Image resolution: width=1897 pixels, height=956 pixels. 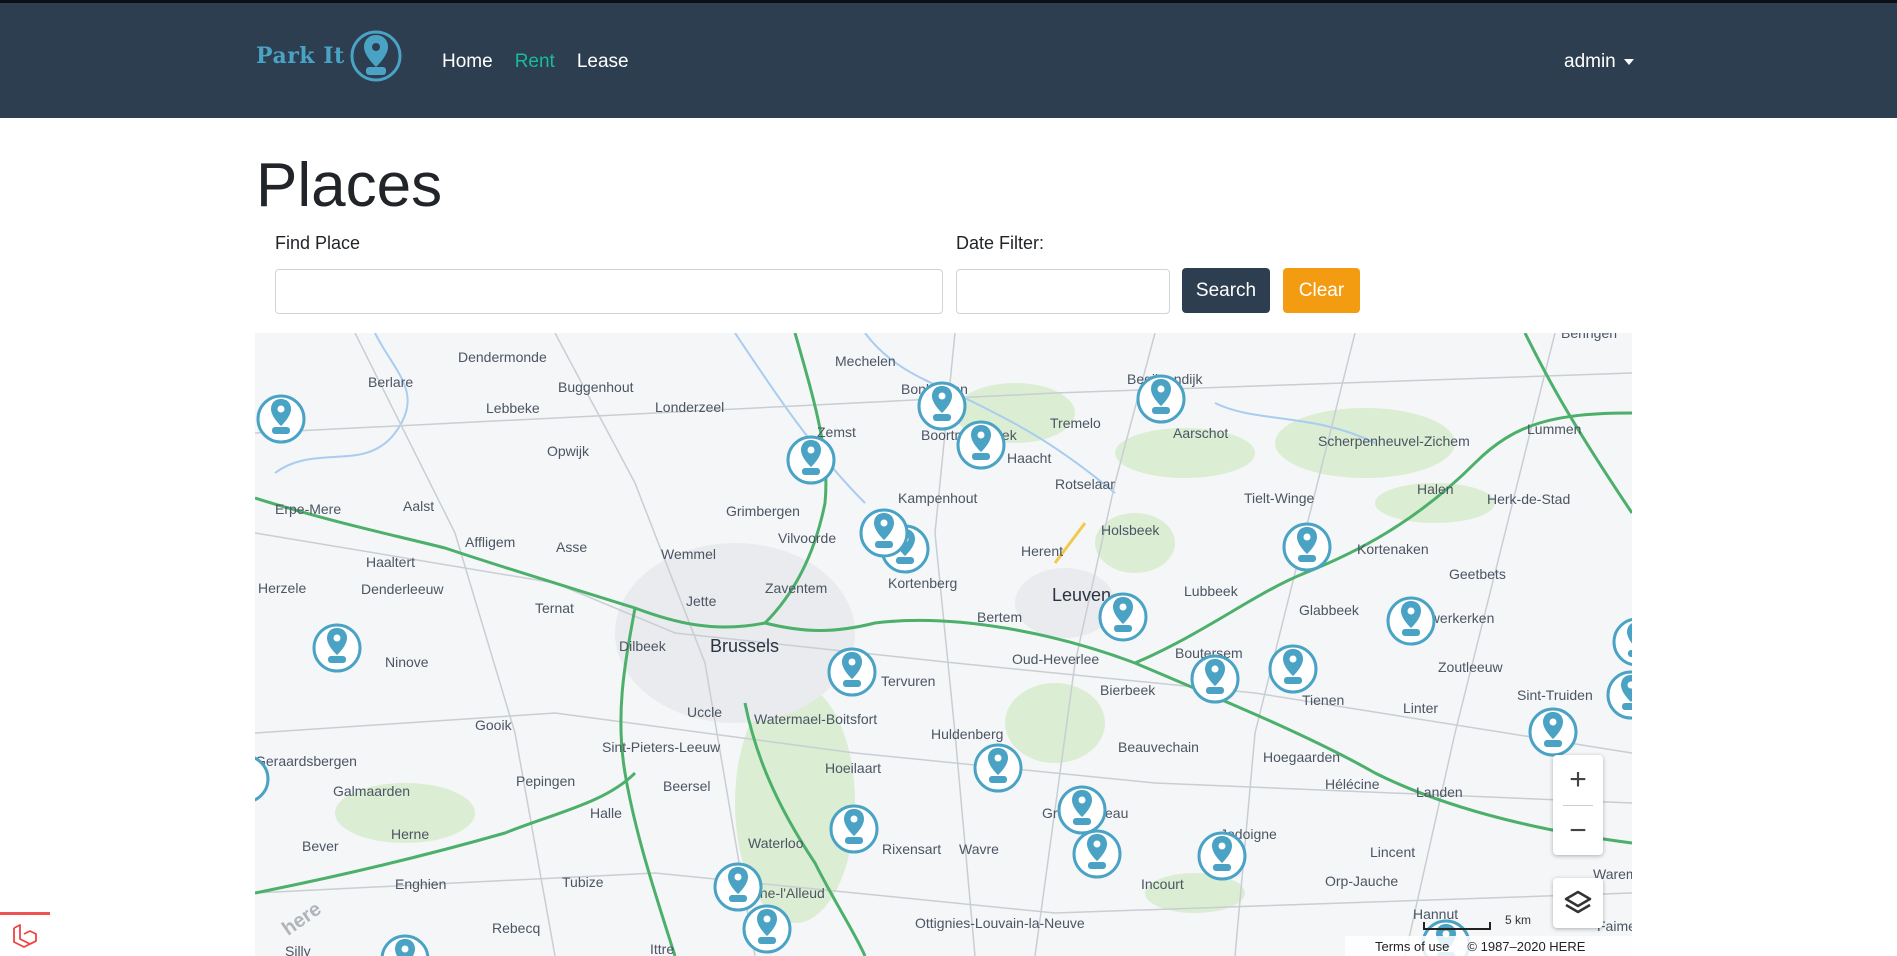 I want to click on zoom-in-button: +, so click(x=1578, y=780).